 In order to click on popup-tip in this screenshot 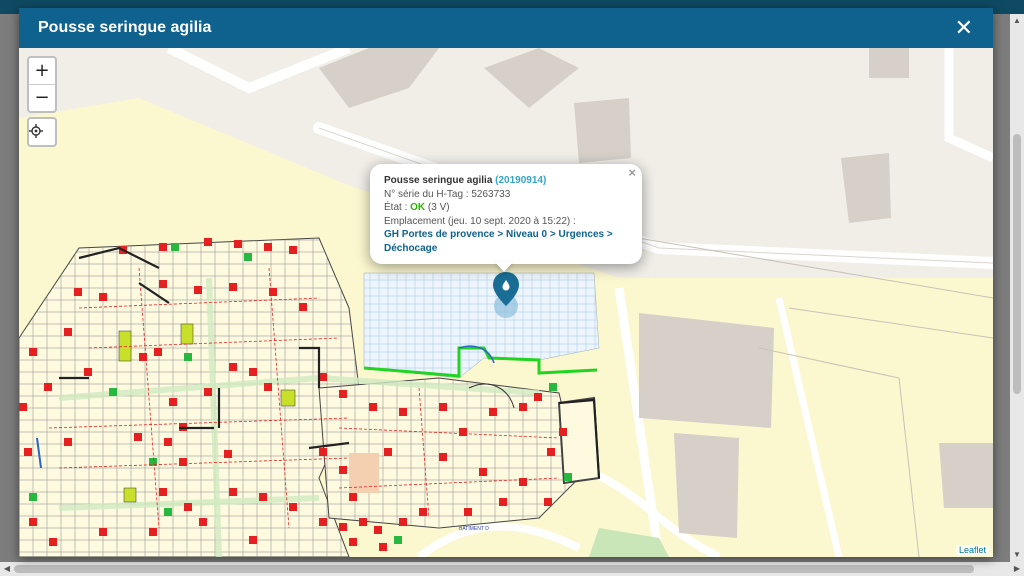, I will do `click(504, 267)`.